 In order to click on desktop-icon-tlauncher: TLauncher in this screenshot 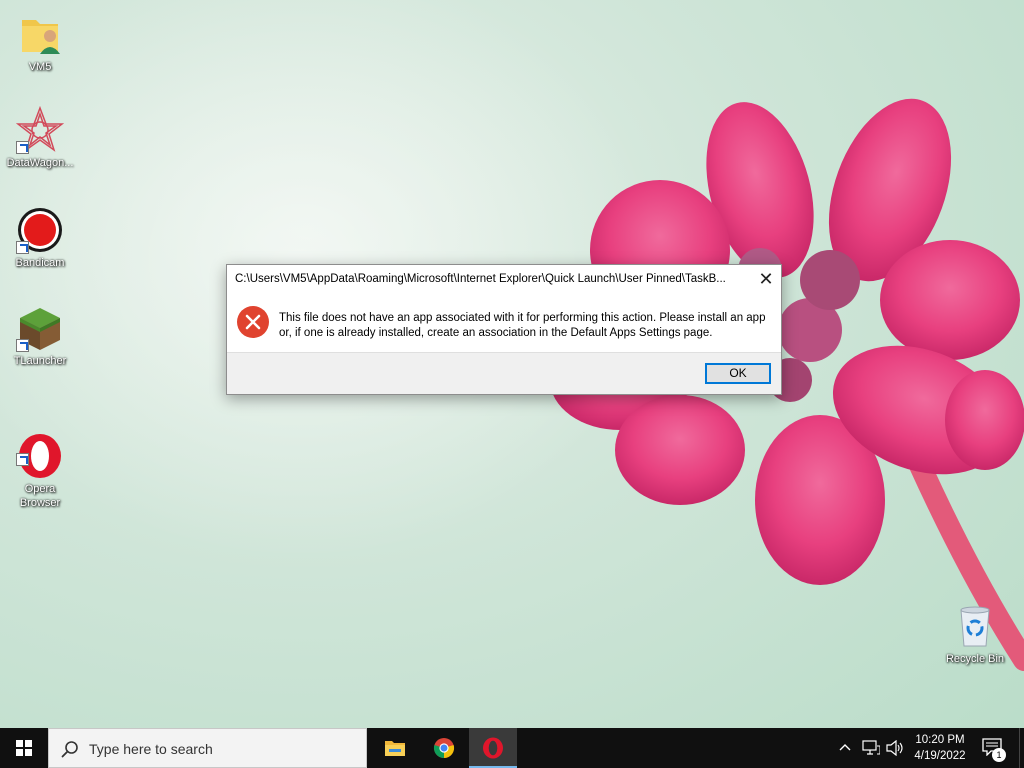, I will do `click(40, 336)`.